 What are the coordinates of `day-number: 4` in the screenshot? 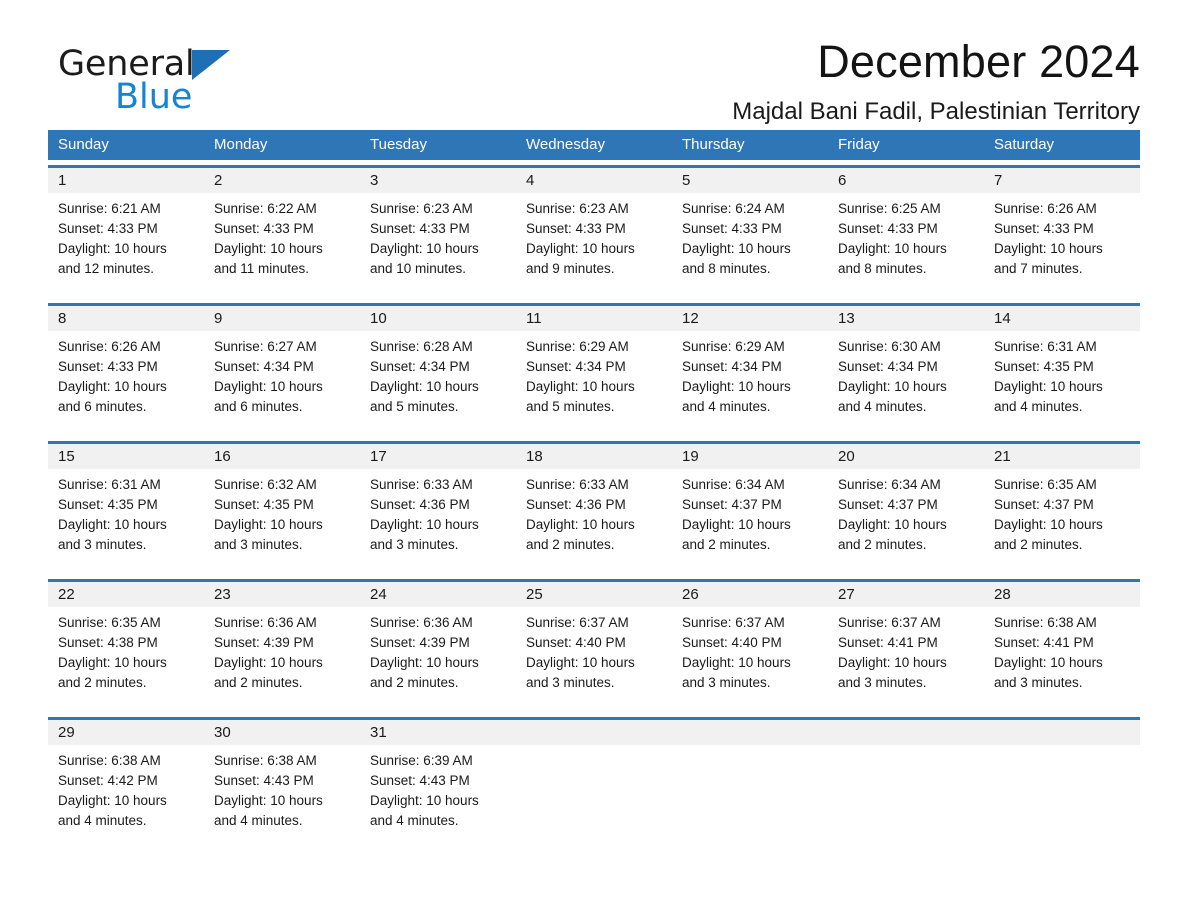 It's located at (594, 180).